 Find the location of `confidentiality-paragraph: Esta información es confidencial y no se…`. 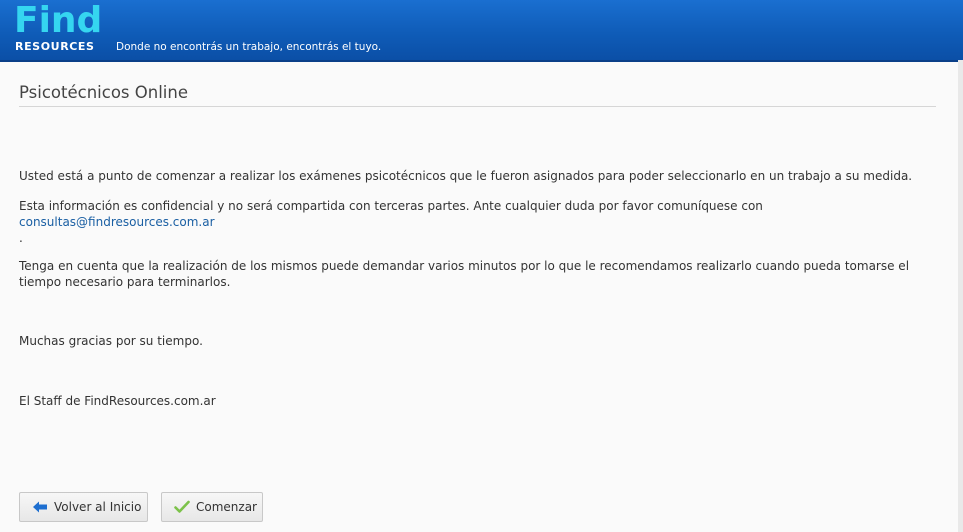

confidentiality-paragraph: Esta información es confidencial y no se… is located at coordinates (479, 222).